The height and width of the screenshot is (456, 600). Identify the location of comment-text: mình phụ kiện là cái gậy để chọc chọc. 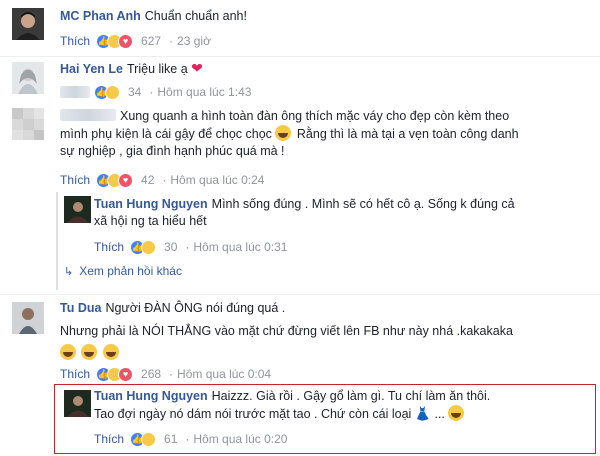
(166, 134).